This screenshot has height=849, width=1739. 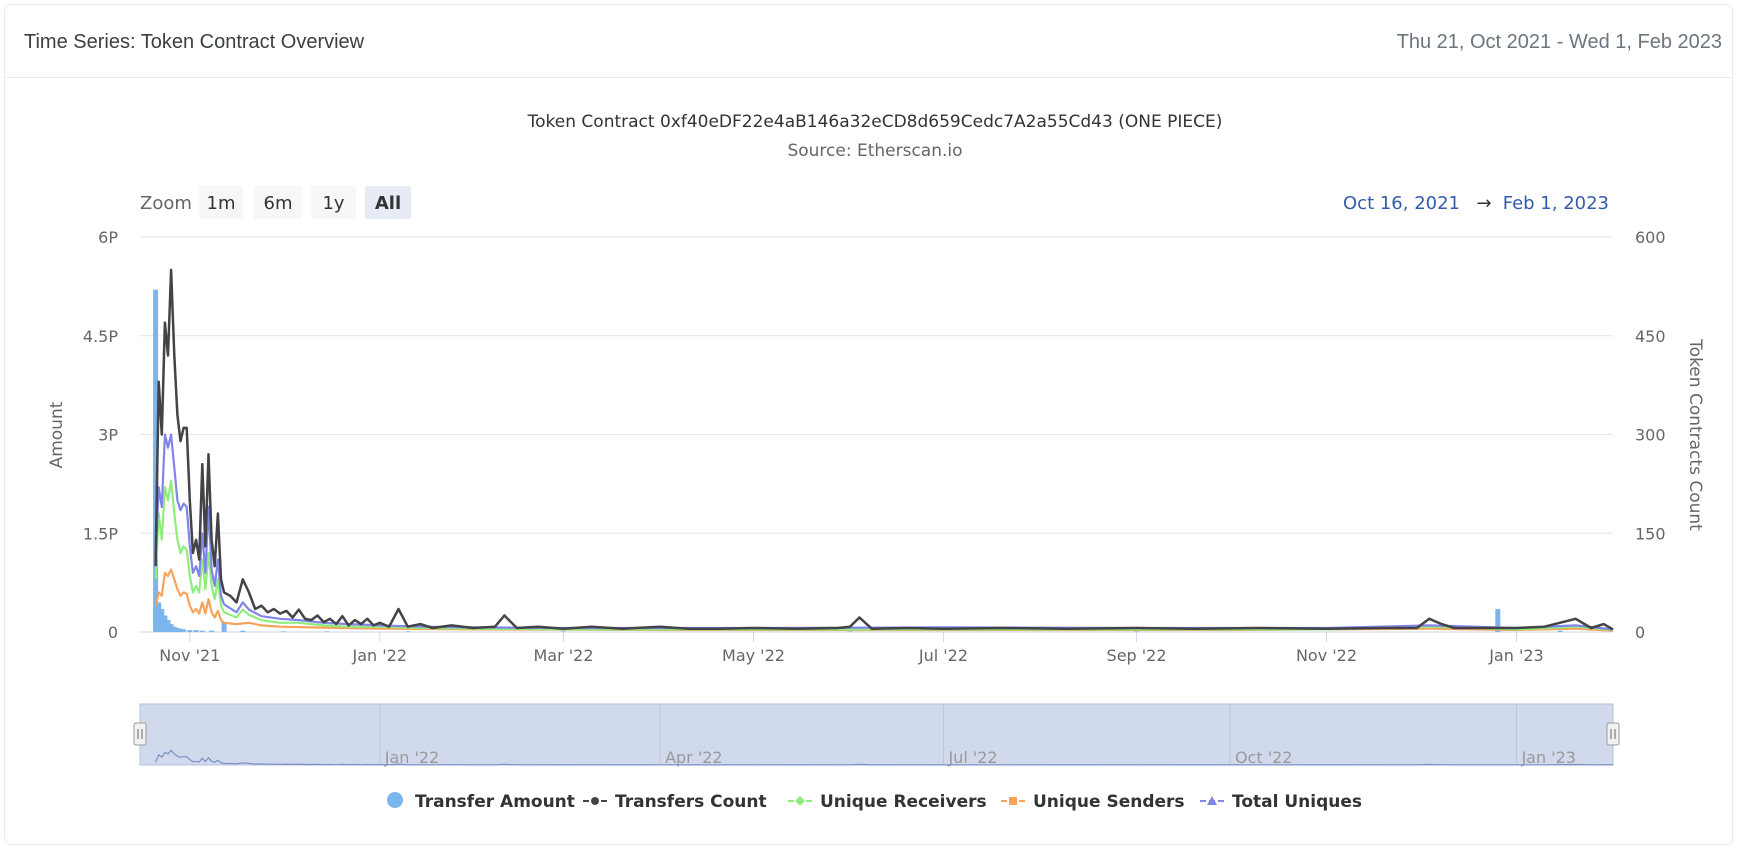 What do you see at coordinates (221, 203) in the screenshot?
I see `zoom-button-label: 1m` at bounding box center [221, 203].